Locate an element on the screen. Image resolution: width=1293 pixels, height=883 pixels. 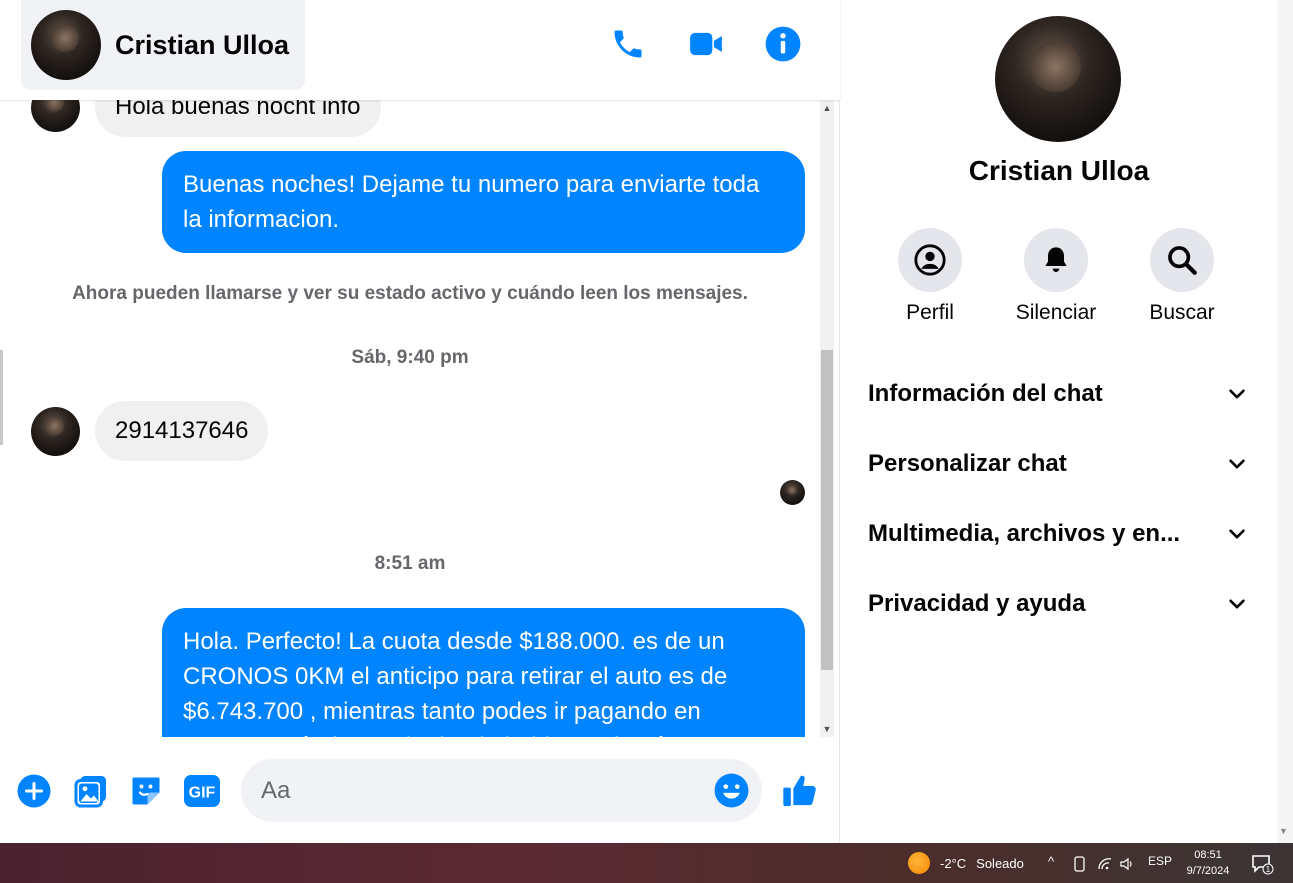
attach-photo-button is located at coordinates (91, 791).